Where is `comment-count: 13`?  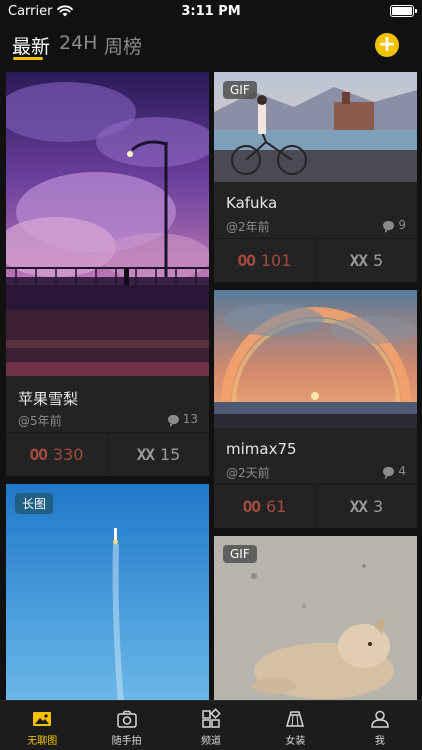 comment-count: 13 is located at coordinates (182, 419).